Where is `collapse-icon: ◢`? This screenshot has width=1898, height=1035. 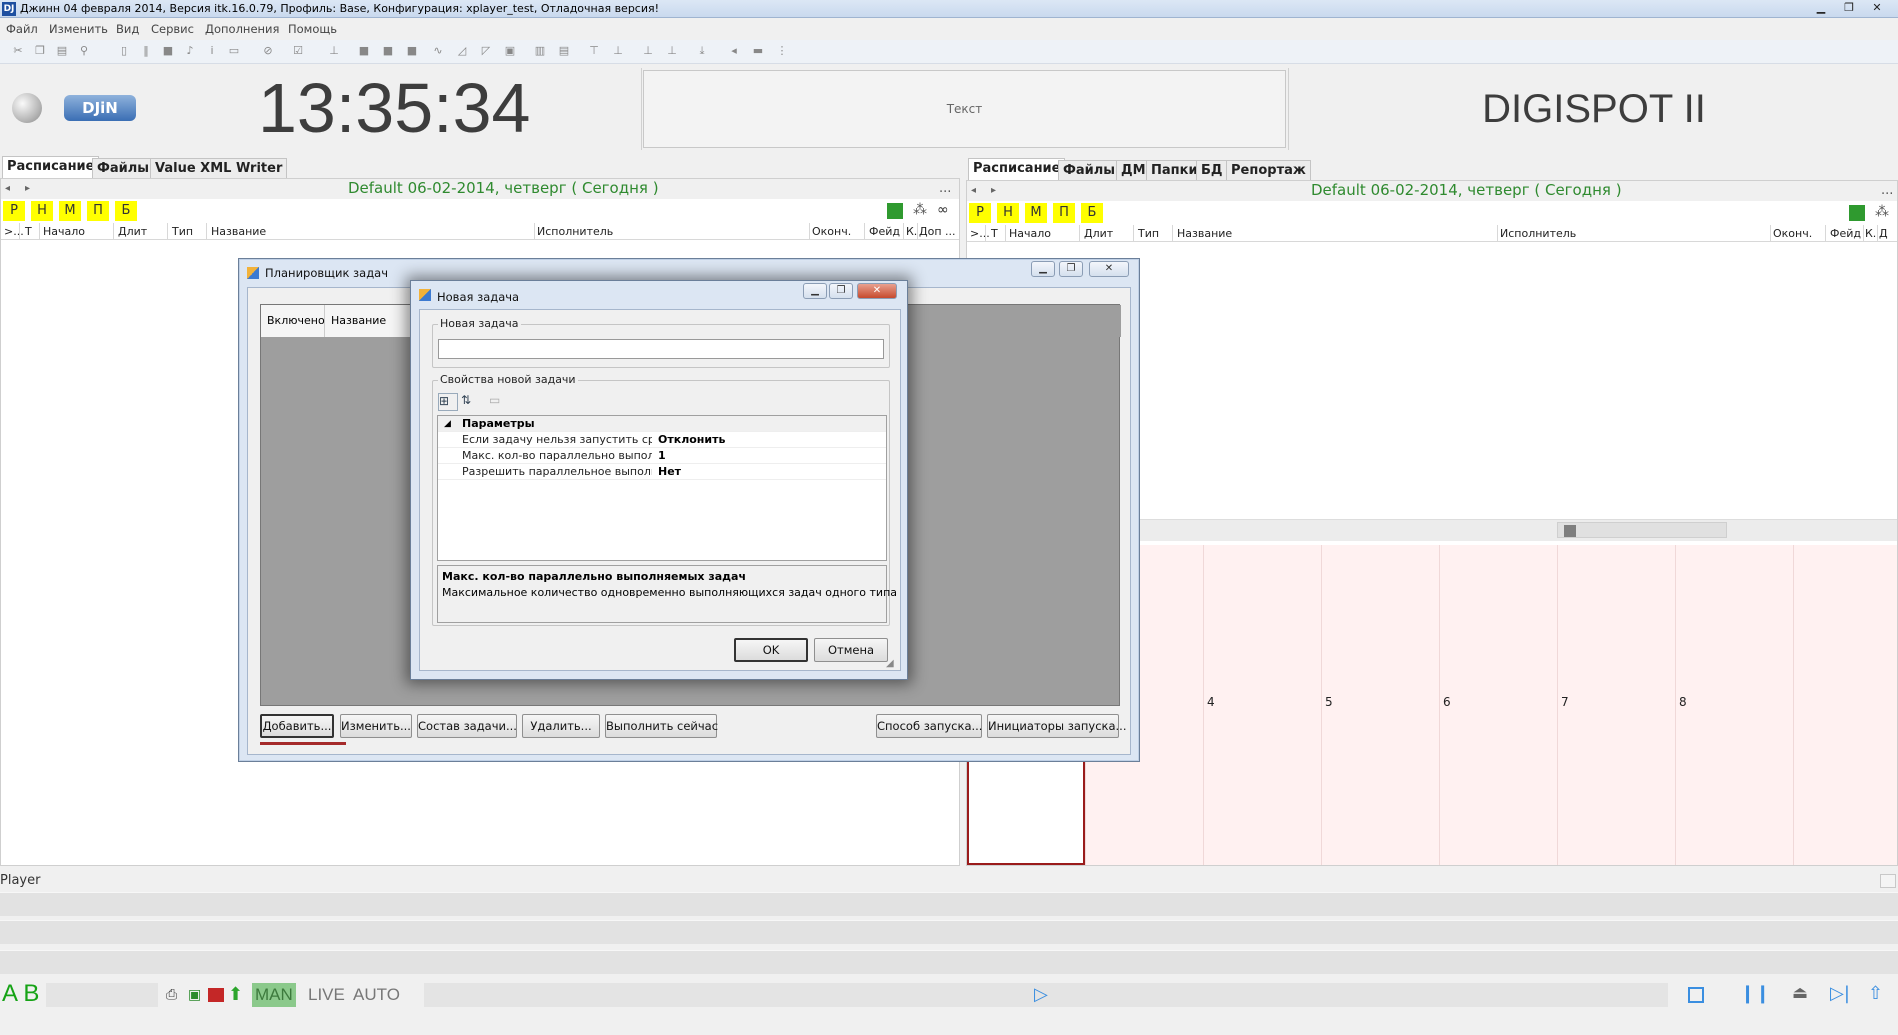
collapse-icon: ◢ is located at coordinates (447, 424).